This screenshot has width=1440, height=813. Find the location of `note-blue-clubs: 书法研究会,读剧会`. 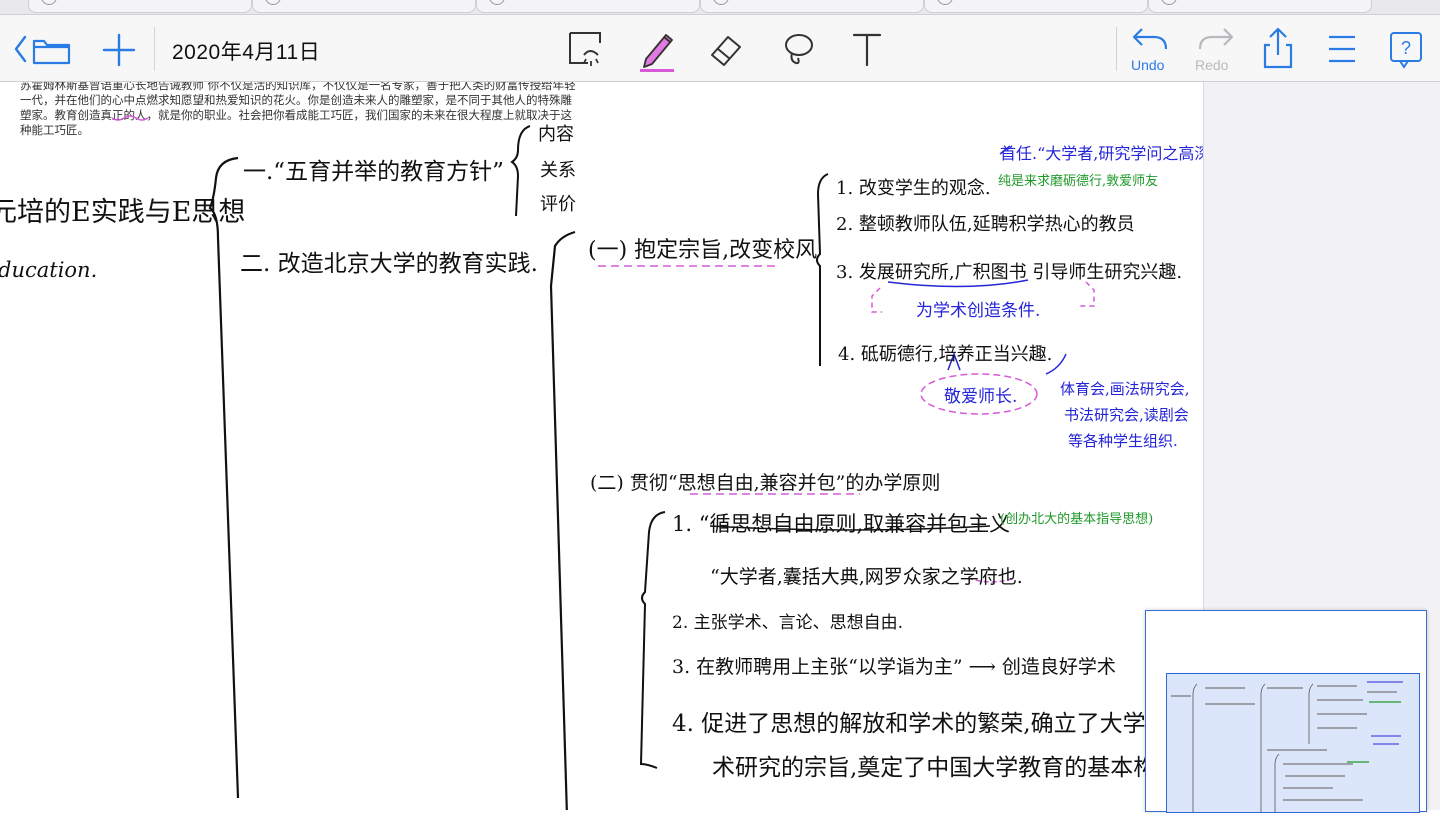

note-blue-clubs: 书法研究会,读剧会 is located at coordinates (1126, 415).